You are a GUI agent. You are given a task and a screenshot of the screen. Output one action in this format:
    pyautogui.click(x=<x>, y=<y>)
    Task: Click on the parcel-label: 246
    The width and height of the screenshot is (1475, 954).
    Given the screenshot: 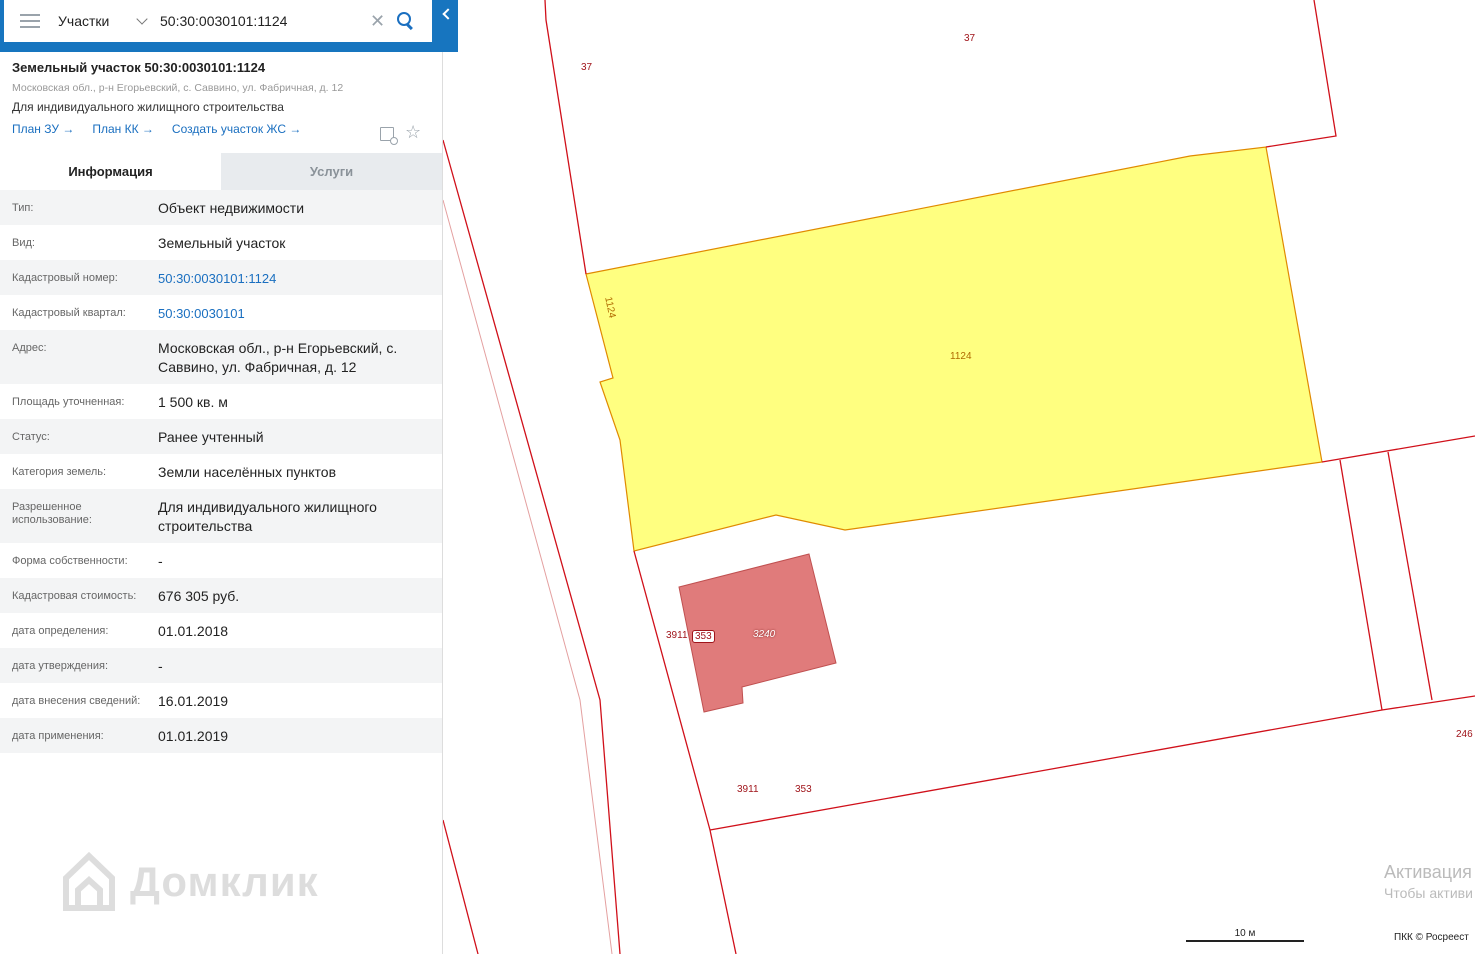 What is the action you would take?
    pyautogui.click(x=1464, y=734)
    